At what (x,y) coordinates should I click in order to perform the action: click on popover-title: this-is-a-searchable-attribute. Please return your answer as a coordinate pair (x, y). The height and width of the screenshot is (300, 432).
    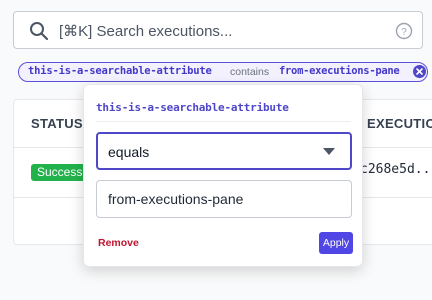
    Looking at the image, I should click on (192, 107).